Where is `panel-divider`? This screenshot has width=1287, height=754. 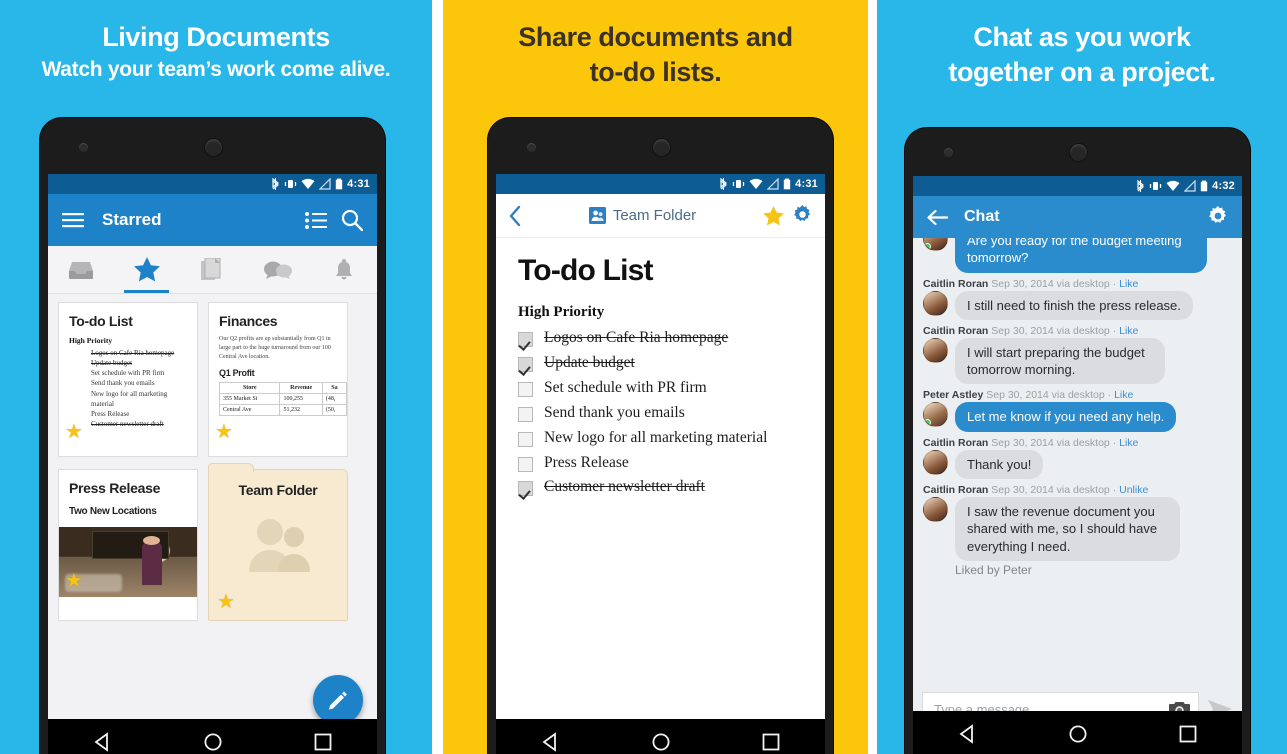 panel-divider is located at coordinates (872, 377).